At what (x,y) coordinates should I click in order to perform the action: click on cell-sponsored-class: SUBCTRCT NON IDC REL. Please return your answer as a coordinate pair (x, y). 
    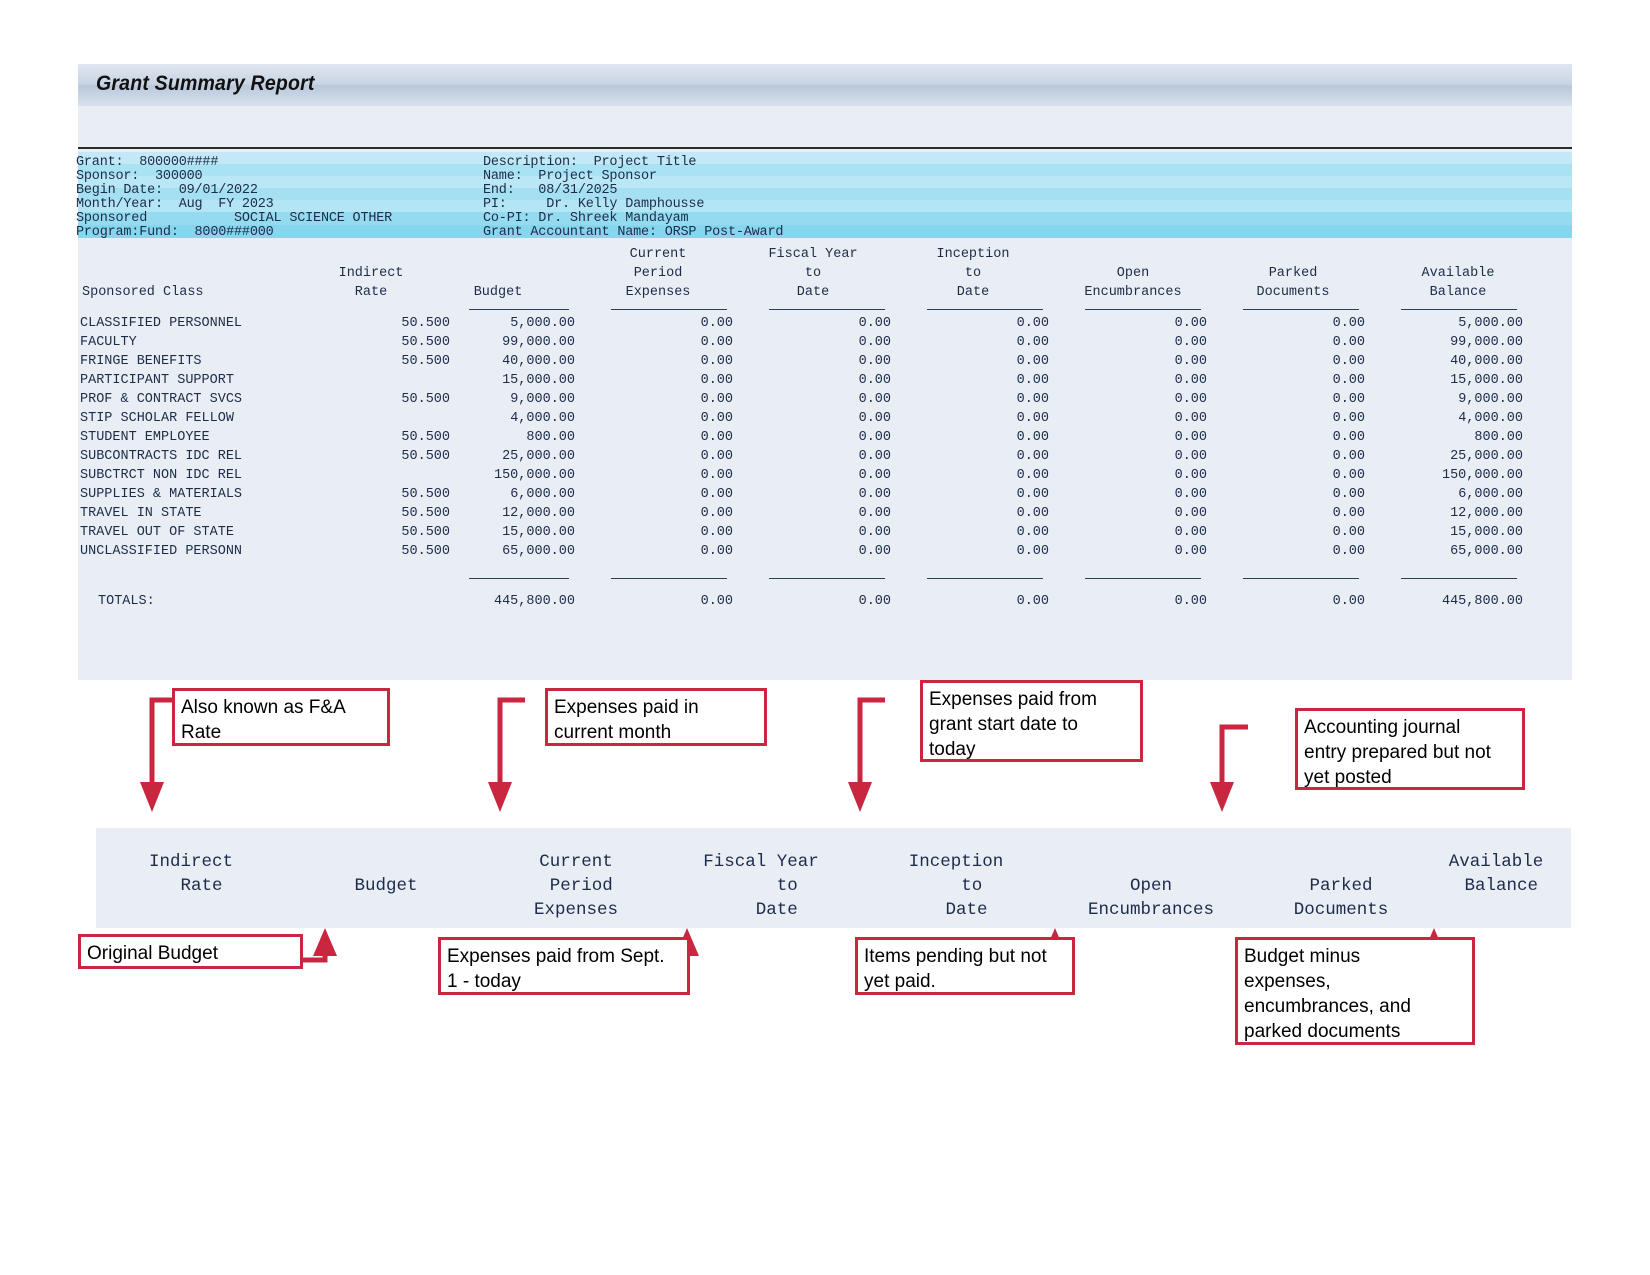
    Looking at the image, I should click on (161, 475).